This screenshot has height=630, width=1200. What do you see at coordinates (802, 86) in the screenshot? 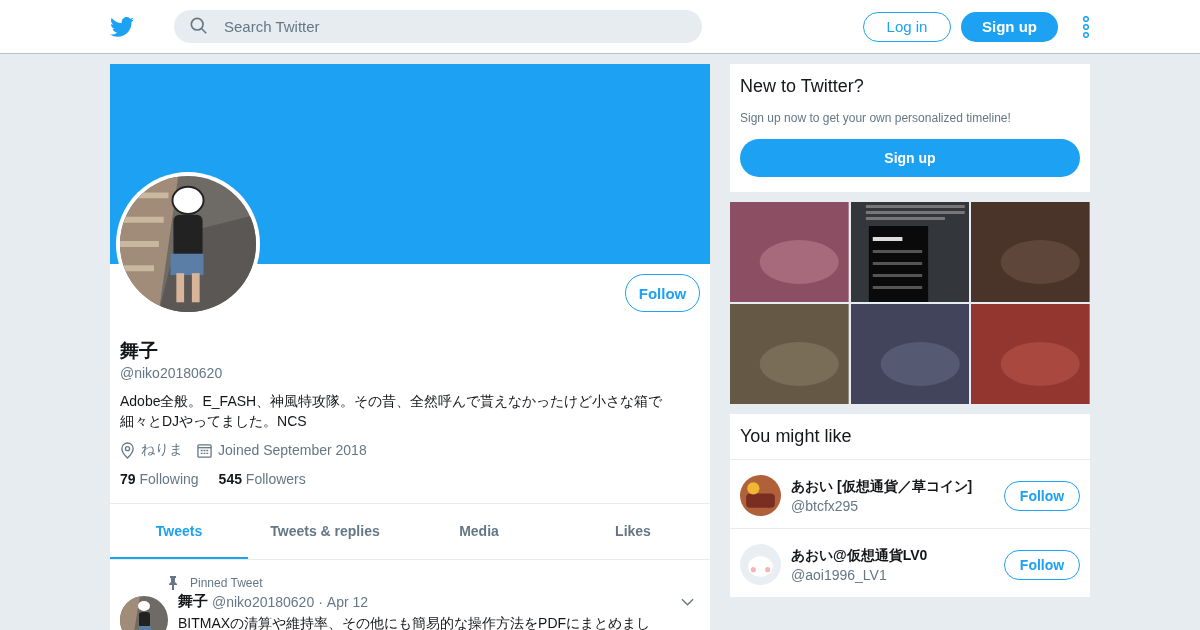
I see `card-title: New to Twitter?` at bounding box center [802, 86].